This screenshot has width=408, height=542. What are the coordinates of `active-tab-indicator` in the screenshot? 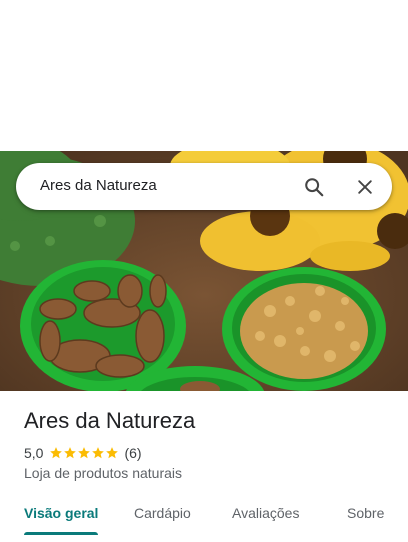 It's located at (61, 533).